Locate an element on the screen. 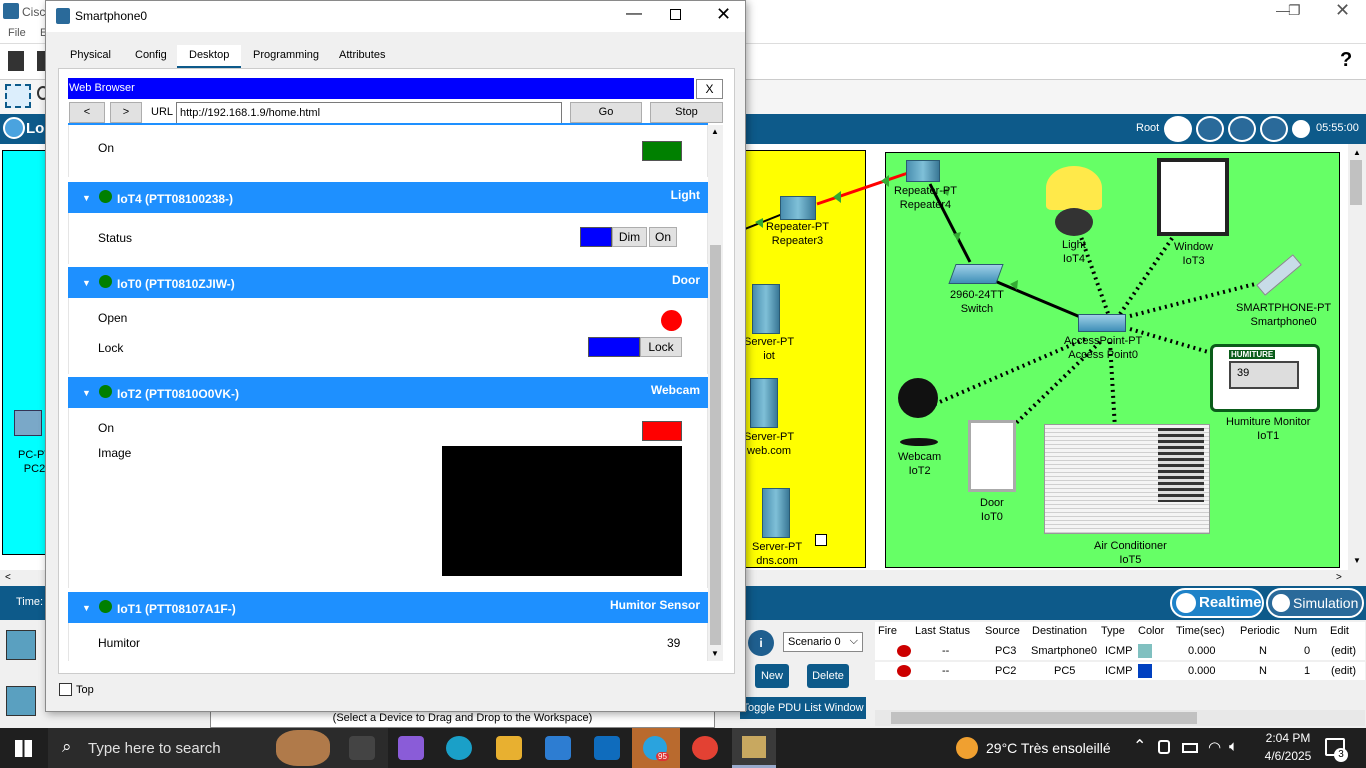  background-image-icon is located at coordinates (1274, 129).